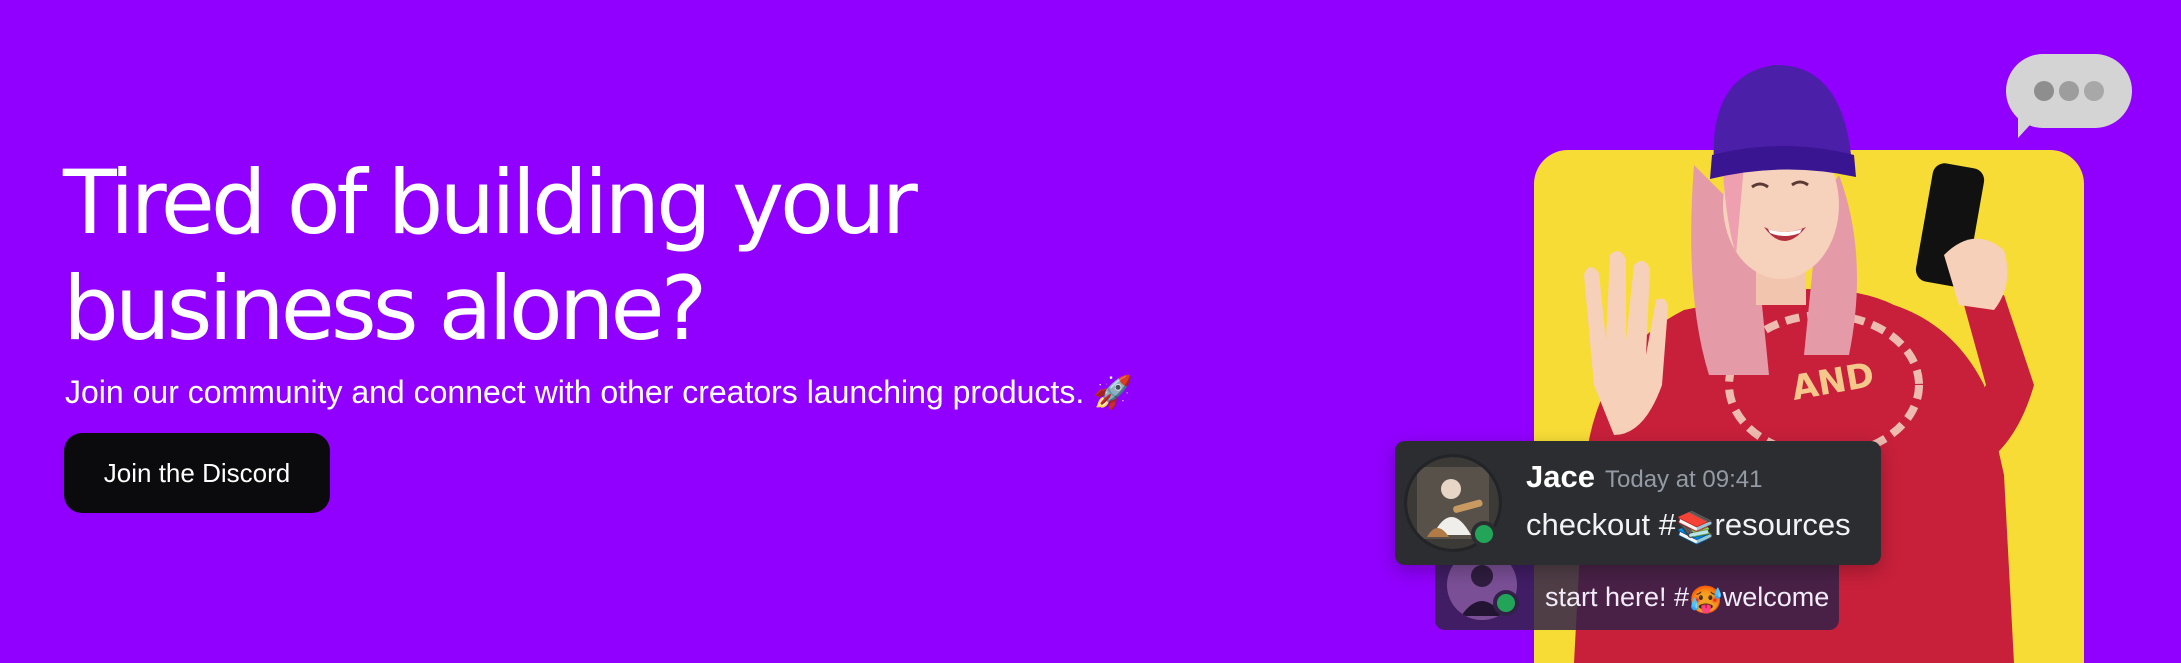  I want to click on channel-emoji-icon: 📚, so click(1695, 527).